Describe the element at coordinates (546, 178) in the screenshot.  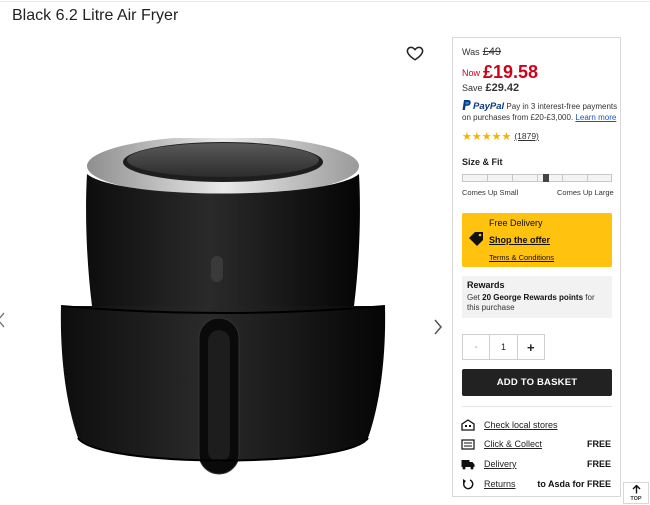
I see `size-fit-marker` at that location.